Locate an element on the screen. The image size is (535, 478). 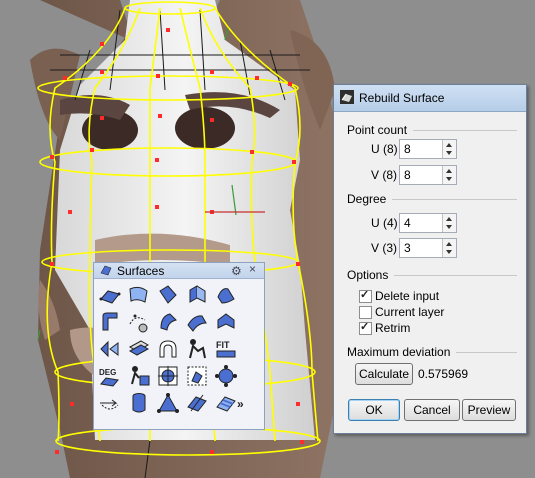
options-section: Options is located at coordinates (432, 275).